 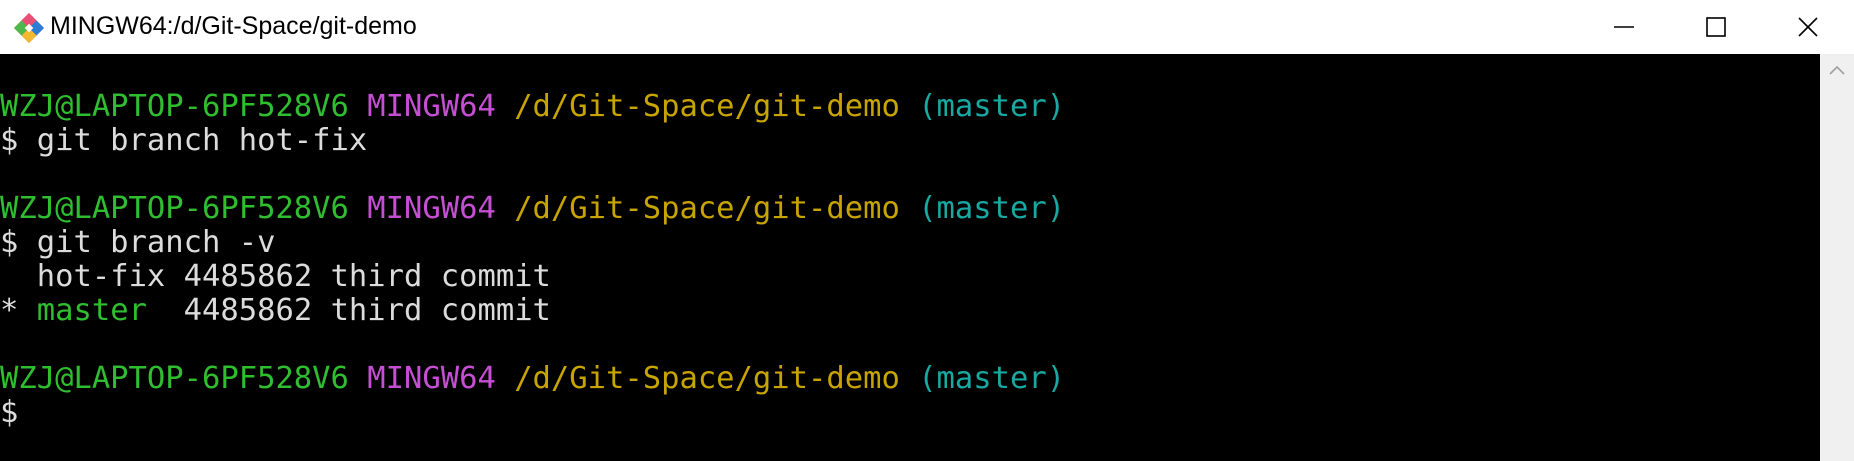 I want to click on minimize-icon, so click(x=1624, y=27).